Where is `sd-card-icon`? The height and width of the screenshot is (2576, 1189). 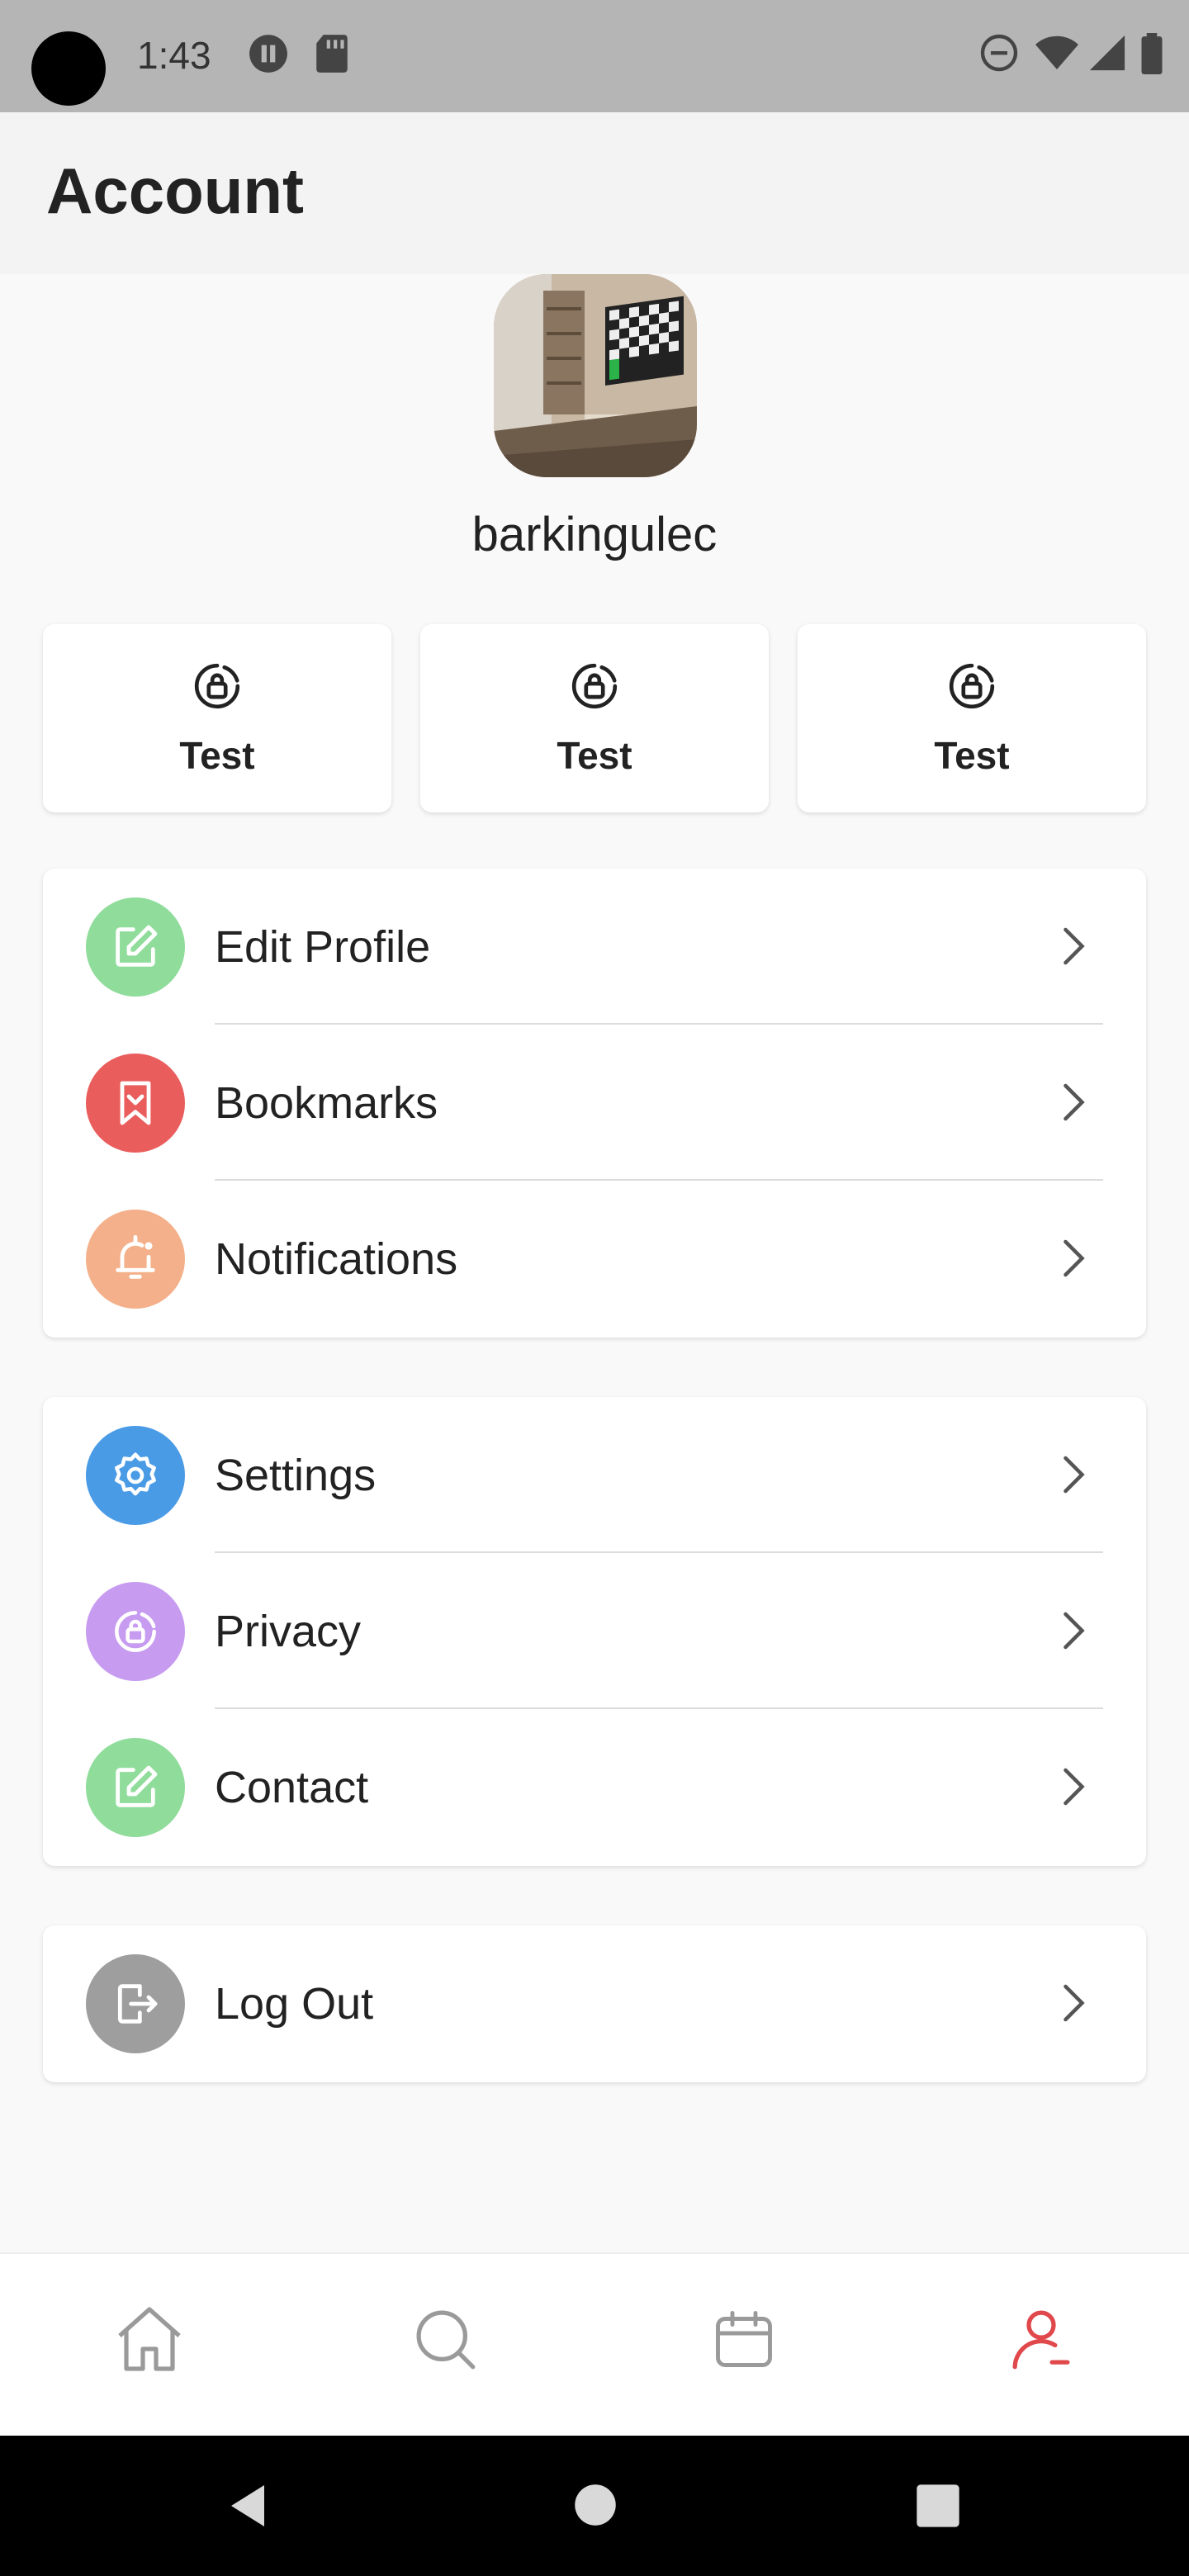
sd-card-icon is located at coordinates (332, 55).